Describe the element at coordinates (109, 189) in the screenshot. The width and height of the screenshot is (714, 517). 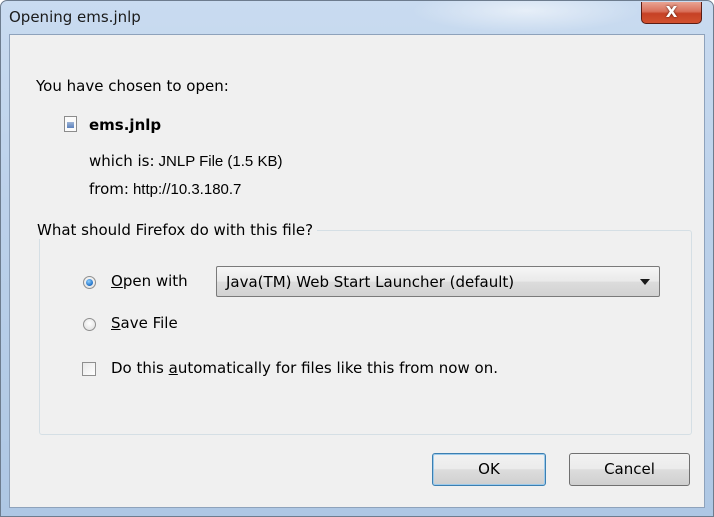
I see `from-label: from:` at that location.